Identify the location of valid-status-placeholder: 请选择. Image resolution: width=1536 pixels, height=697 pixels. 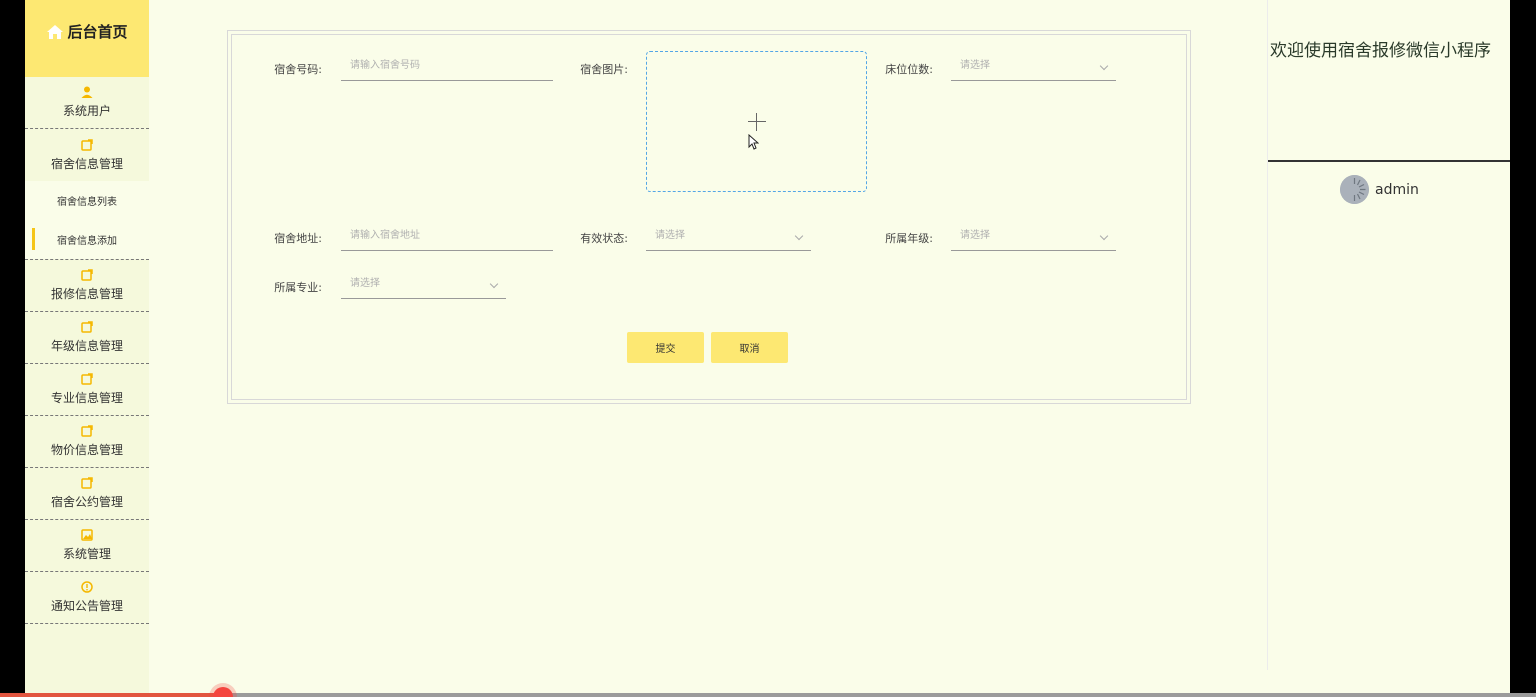
(670, 235).